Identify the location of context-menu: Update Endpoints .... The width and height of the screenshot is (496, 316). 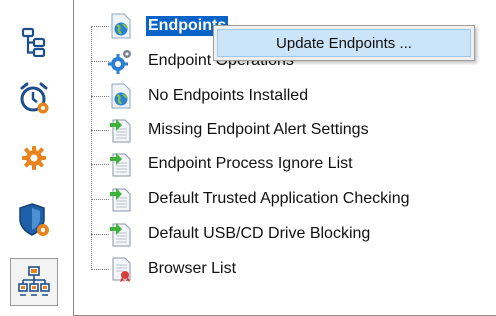
(344, 43).